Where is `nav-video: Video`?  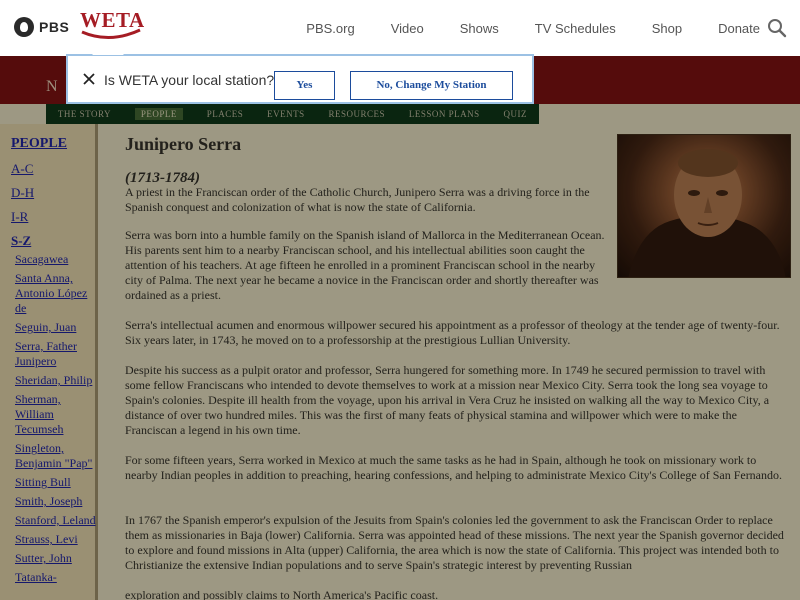 nav-video: Video is located at coordinates (407, 28).